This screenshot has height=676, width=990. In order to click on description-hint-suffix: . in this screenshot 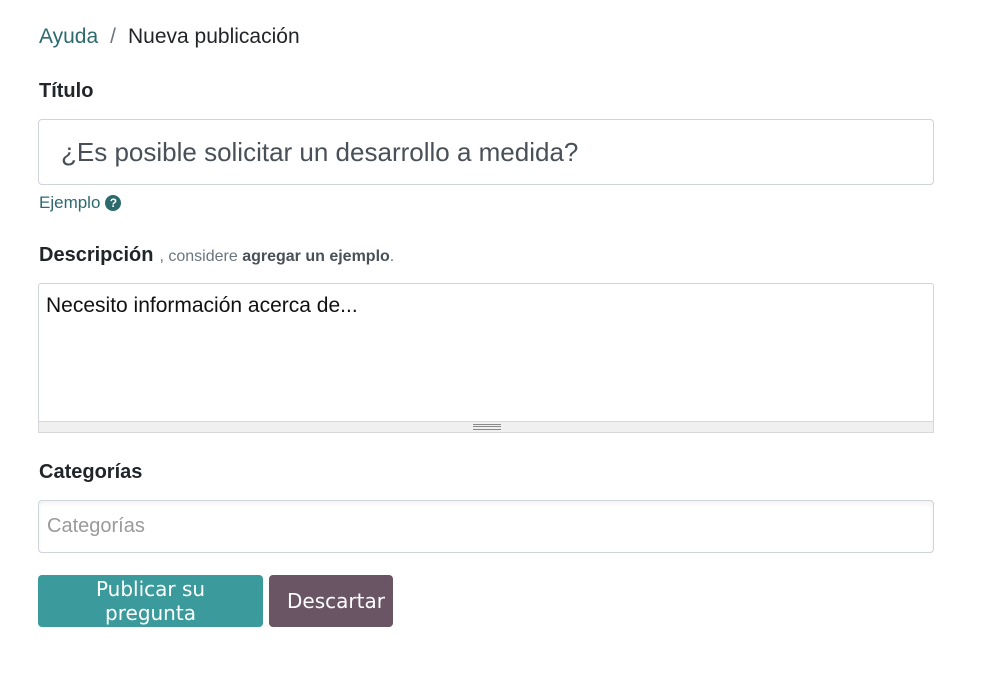, I will do `click(392, 256)`.